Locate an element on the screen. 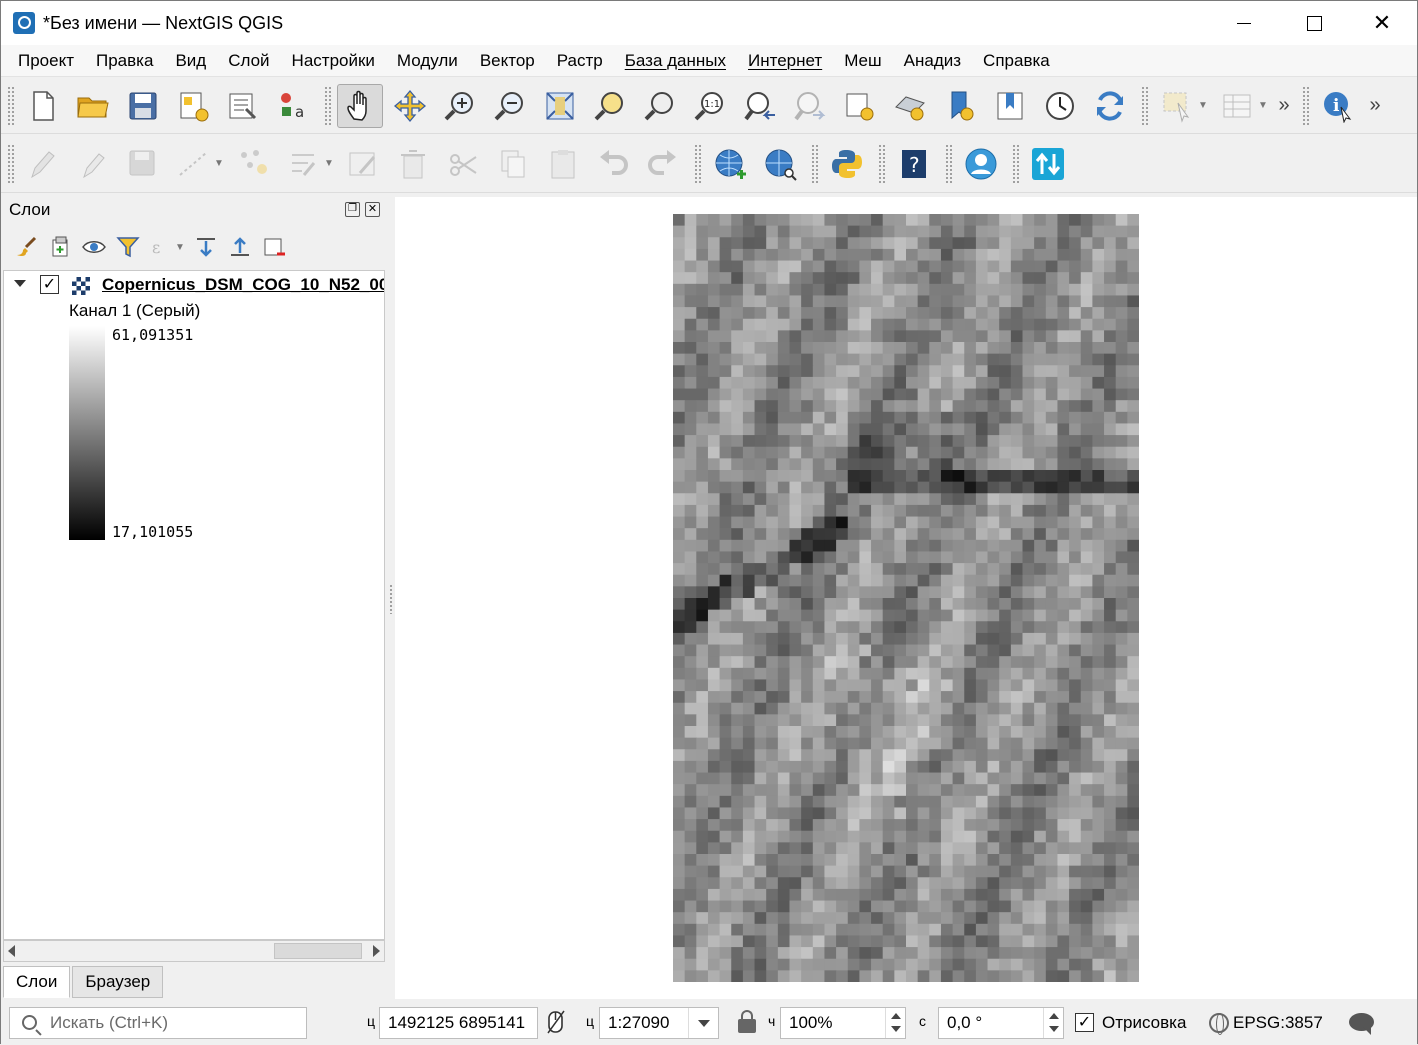 The image size is (1418, 1045). toggle-editing-button is located at coordinates (93, 164).